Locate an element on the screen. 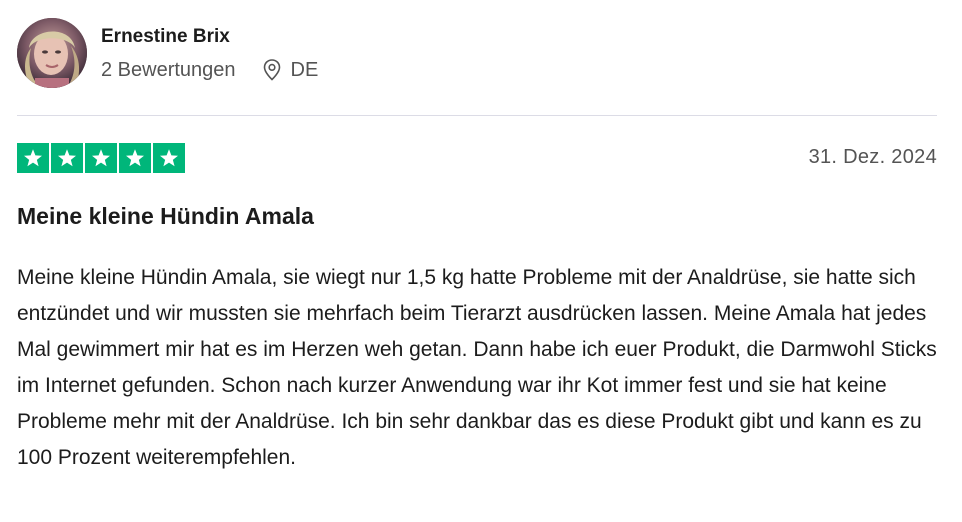 This screenshot has height=522, width=962. review-date: 31. Dez. 2024 is located at coordinates (872, 157).